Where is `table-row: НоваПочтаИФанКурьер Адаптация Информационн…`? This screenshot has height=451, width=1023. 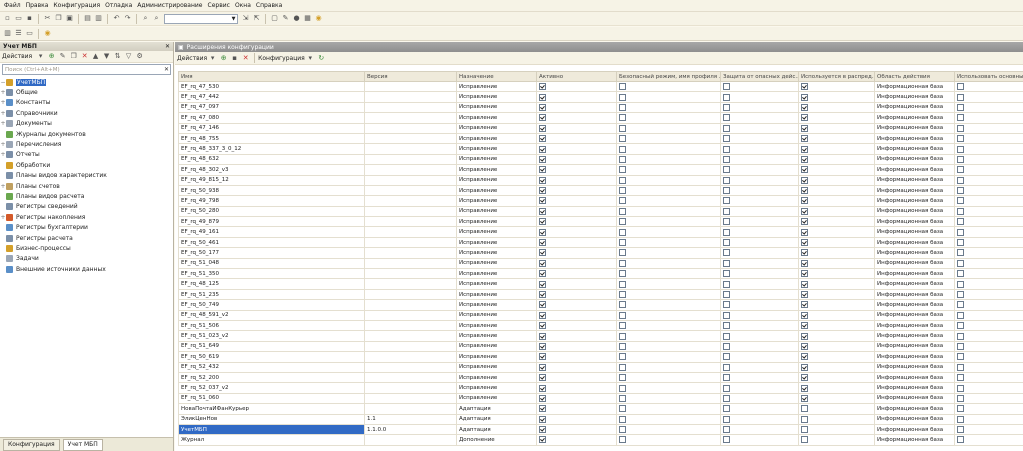
table-row: НоваПочтаИФанКурьер Адаптация Информационн… is located at coordinates (600, 409).